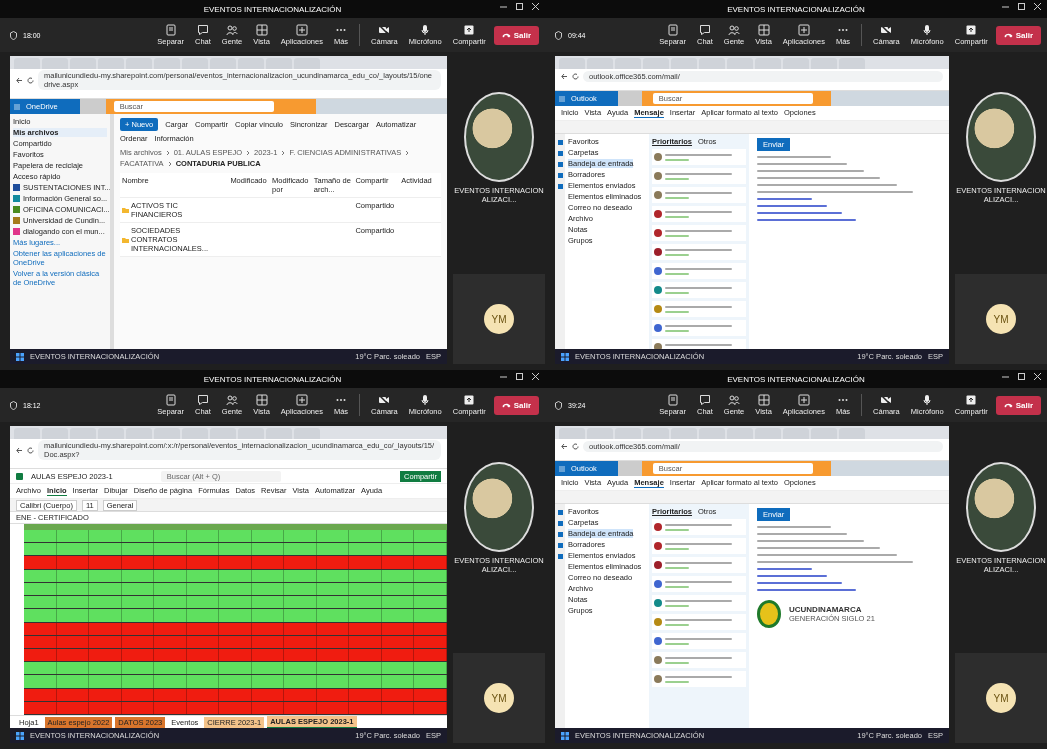  What do you see at coordinates (506, 35) in the screenshot?
I see `phone-icon` at bounding box center [506, 35].